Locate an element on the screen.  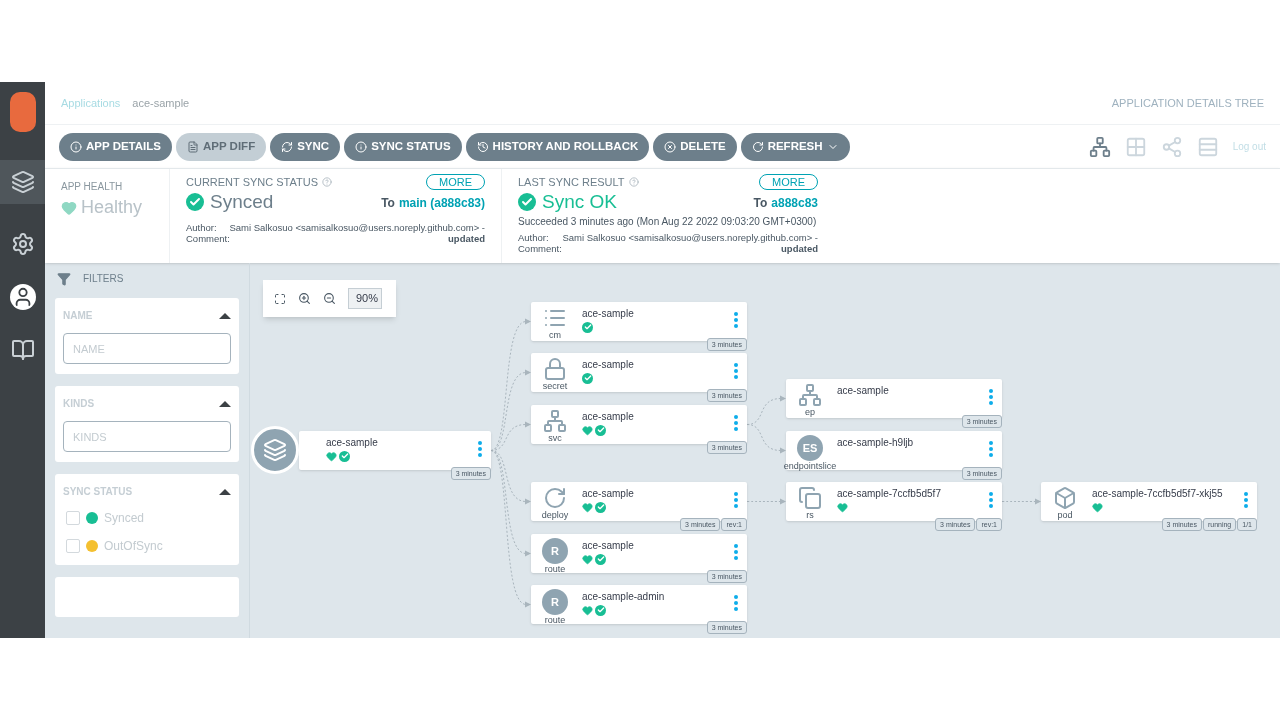
history-icon is located at coordinates (482, 146).